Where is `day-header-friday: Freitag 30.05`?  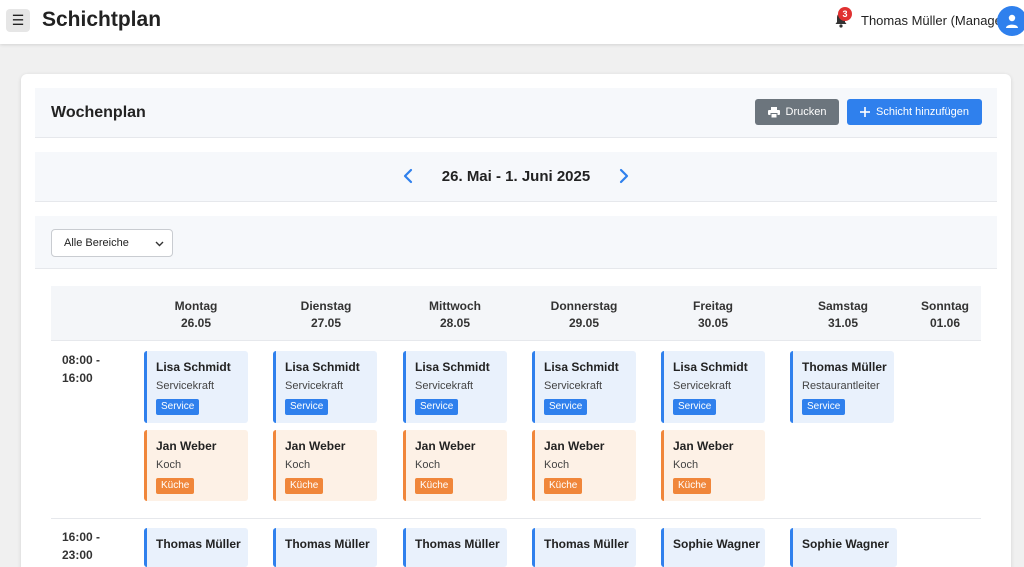
day-header-friday: Freitag 30.05 is located at coordinates (713, 315).